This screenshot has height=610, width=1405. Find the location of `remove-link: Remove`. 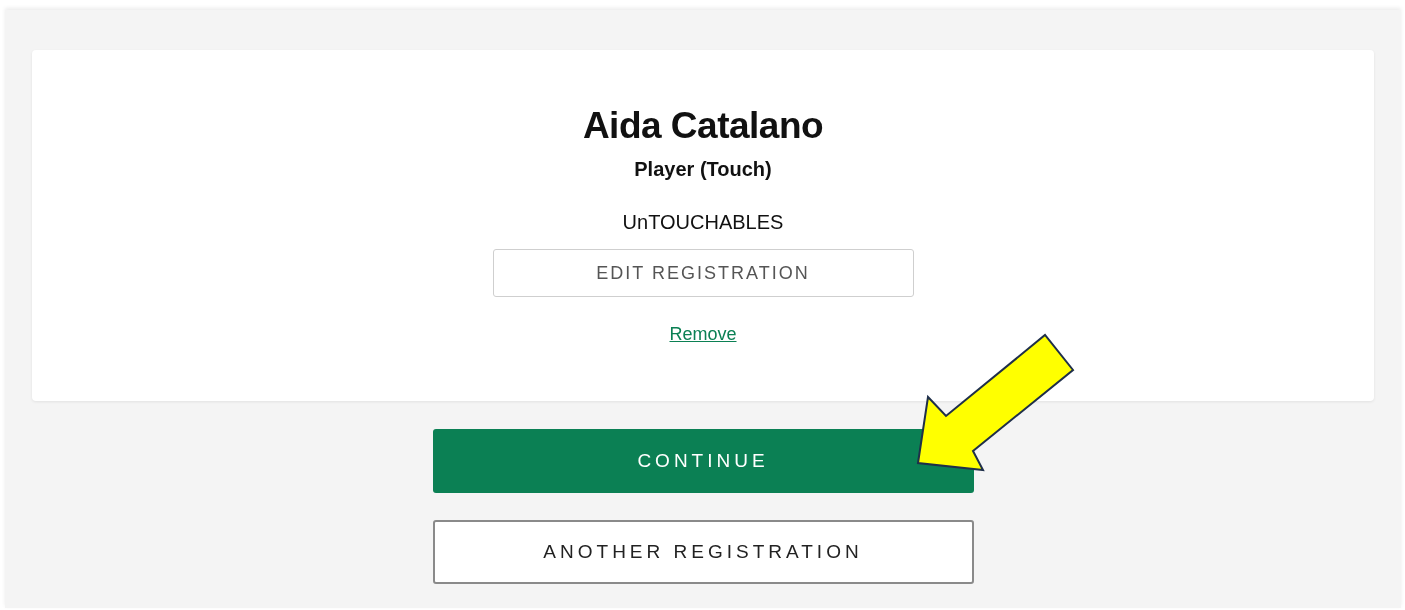

remove-link: Remove is located at coordinates (703, 334).